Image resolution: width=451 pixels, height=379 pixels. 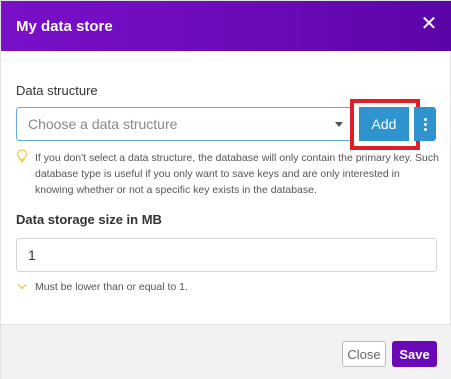 I want to click on close-button: Close, so click(x=364, y=354).